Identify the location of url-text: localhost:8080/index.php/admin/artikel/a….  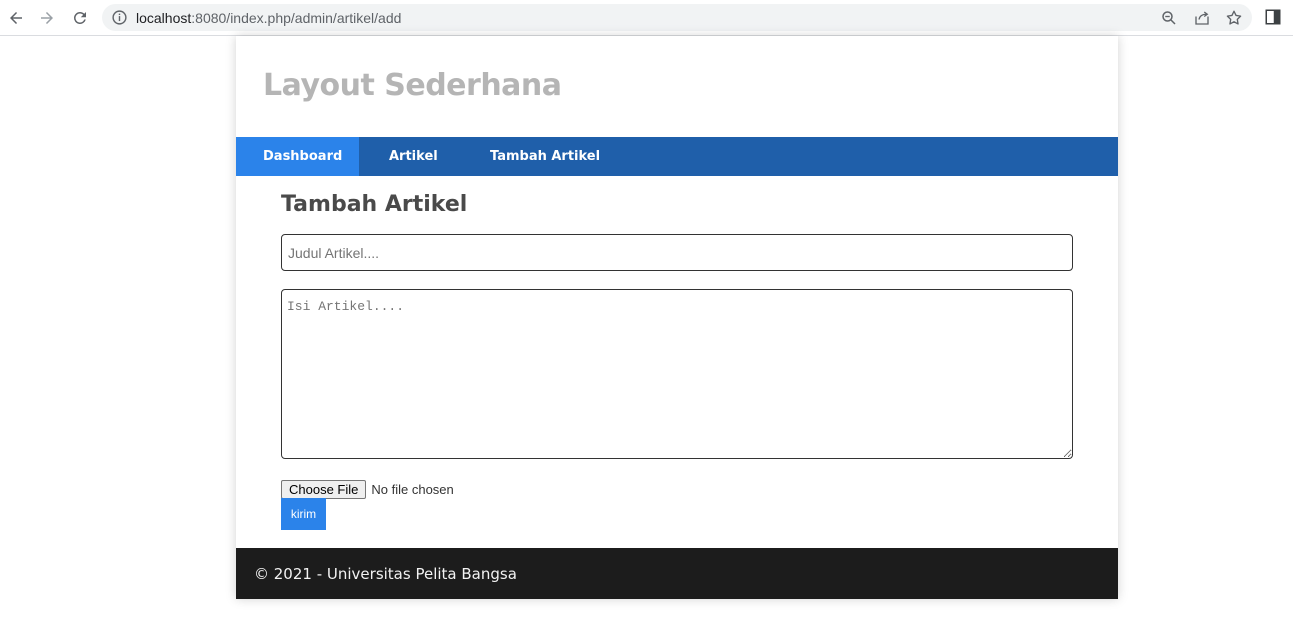
(268, 18).